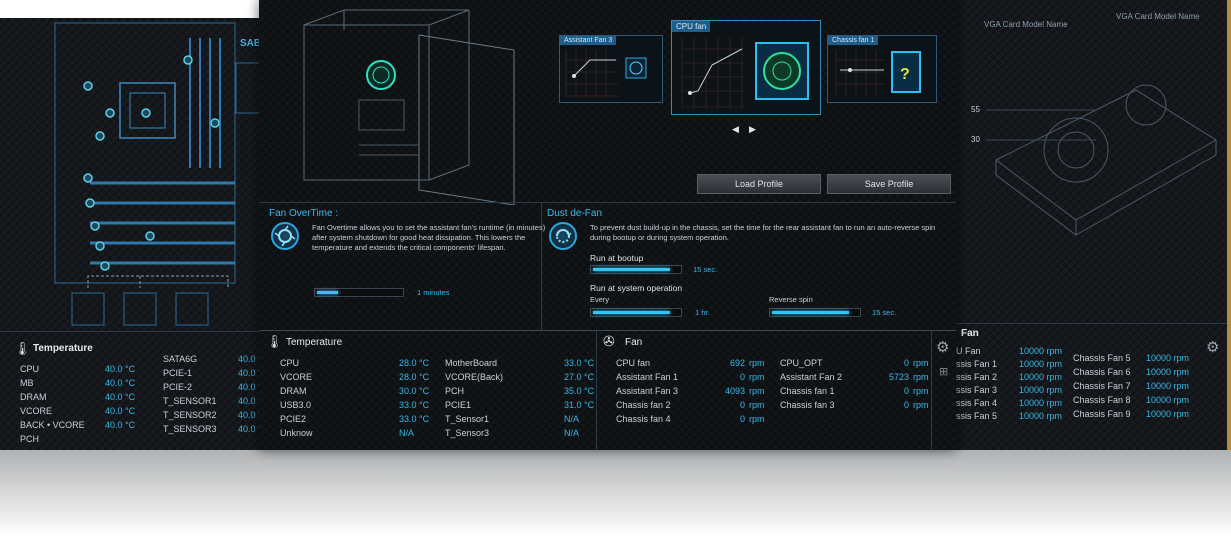 The image size is (1231, 551). I want to click on dust-defan-title: Dust de-Fan, so click(575, 213).